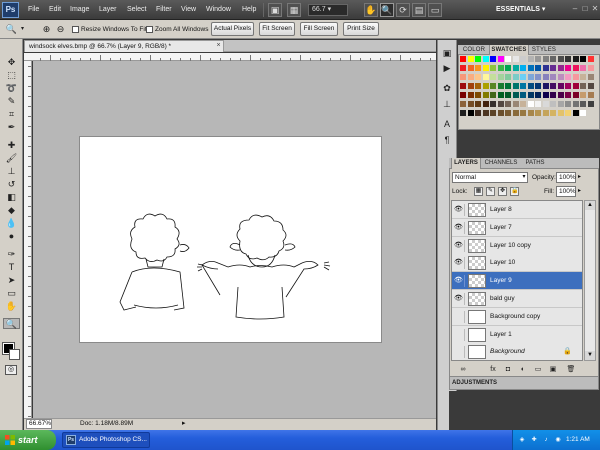  Describe the element at coordinates (522, 440) in the screenshot. I see `network-icon: ◈` at that location.